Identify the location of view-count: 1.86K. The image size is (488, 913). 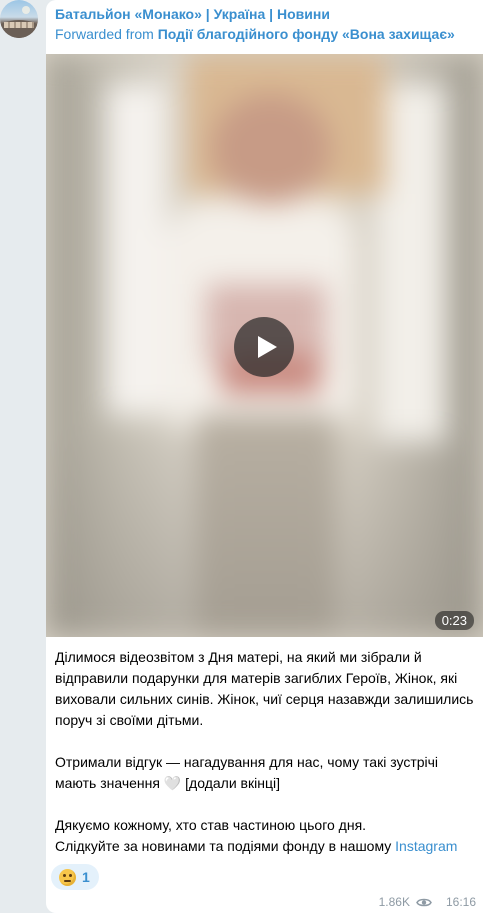
(394, 902).